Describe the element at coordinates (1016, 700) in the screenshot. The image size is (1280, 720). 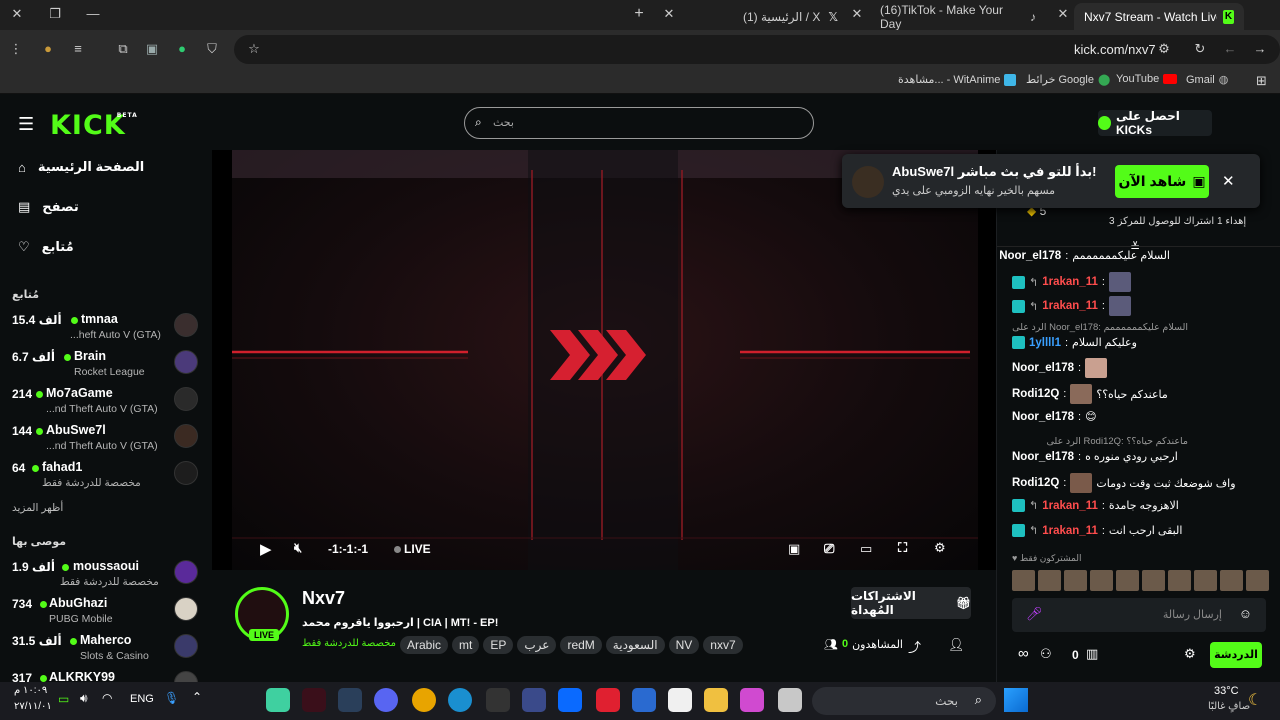
I see `windows-start-icon` at that location.